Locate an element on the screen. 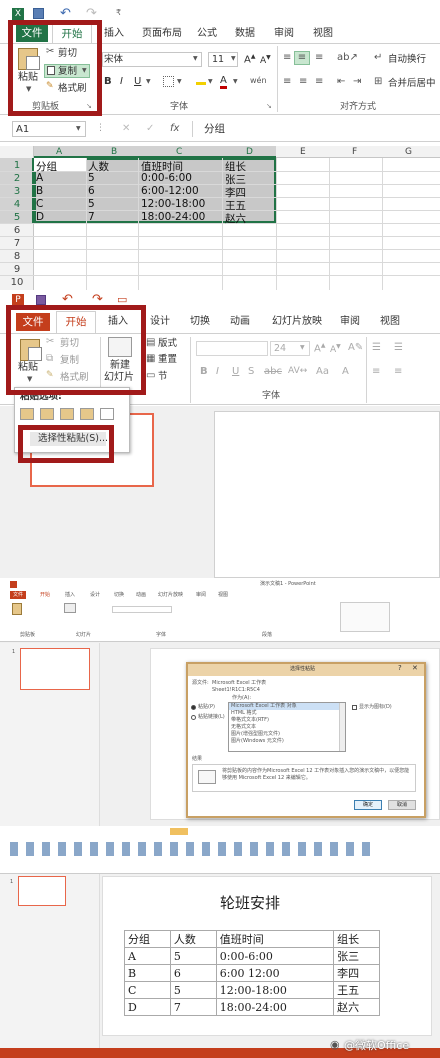 The image size is (440, 1058). qat-menu-icon: ₹ is located at coordinates (118, 13).